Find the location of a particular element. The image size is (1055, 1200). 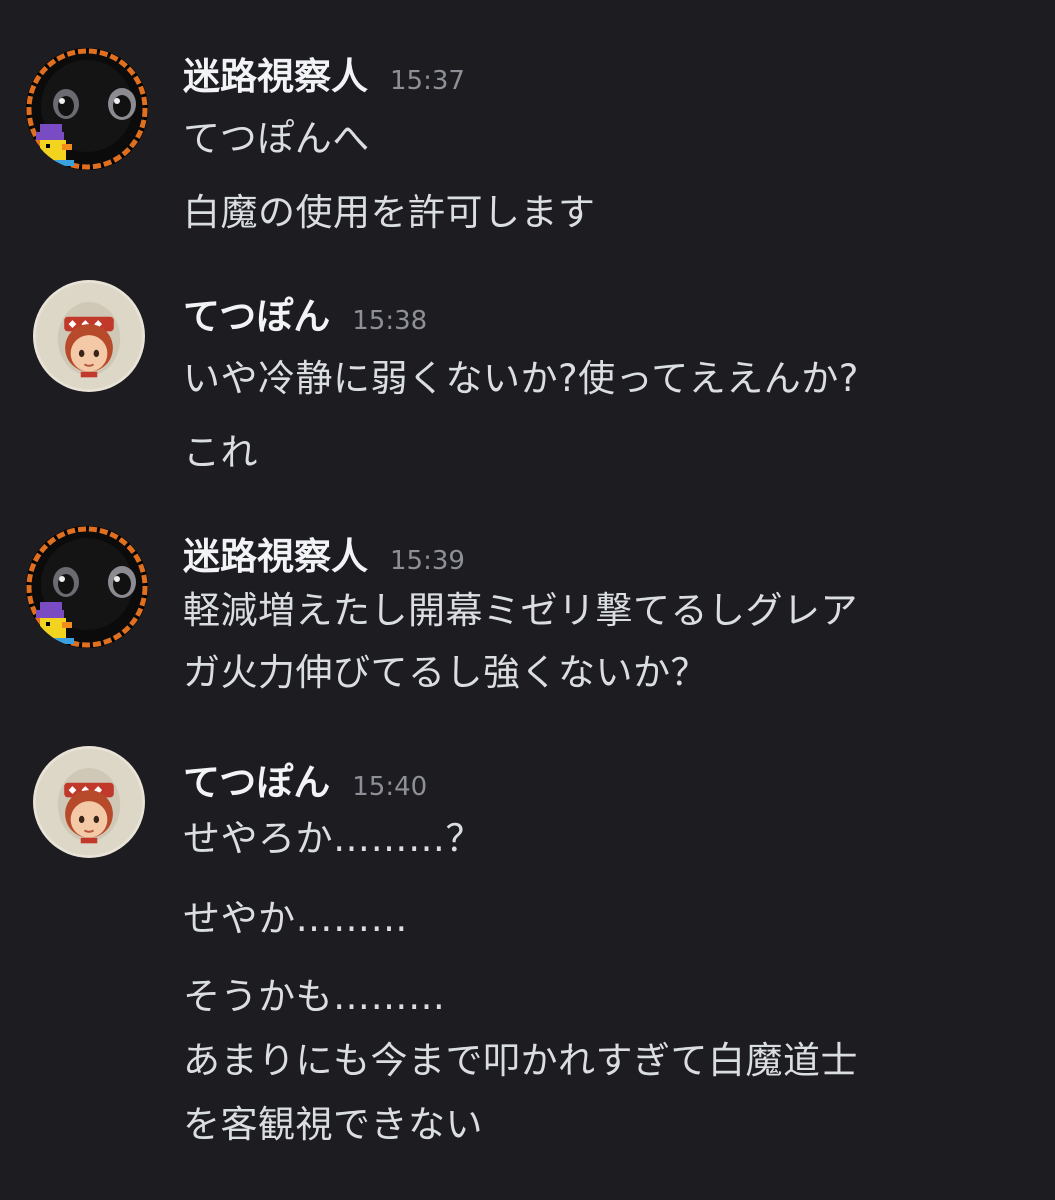

timestamp: 15:38 is located at coordinates (390, 321).